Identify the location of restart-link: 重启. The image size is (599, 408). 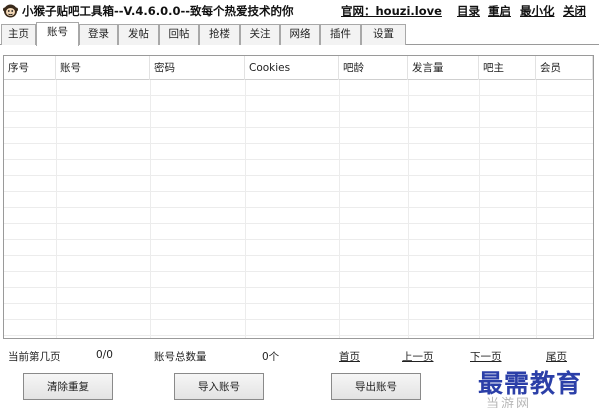
(499, 11).